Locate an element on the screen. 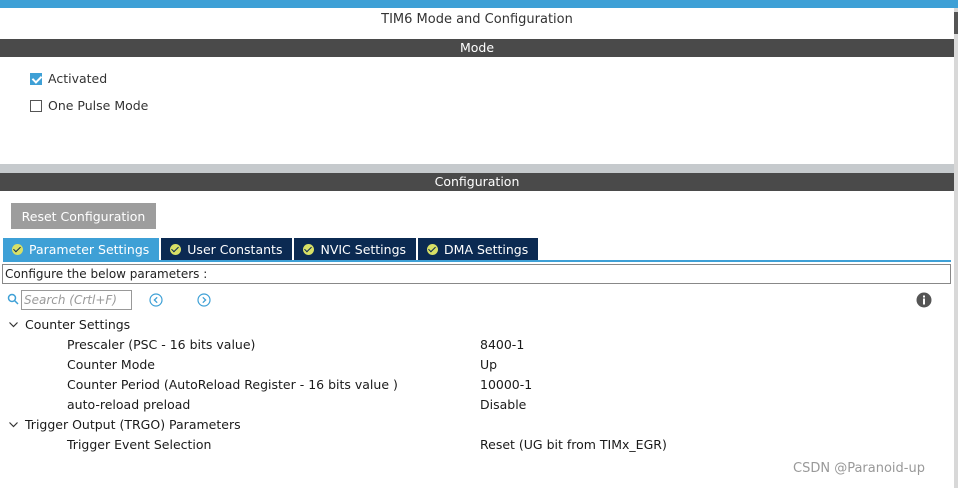  watermark: CSDN @Paranoid-up is located at coordinates (859, 468).